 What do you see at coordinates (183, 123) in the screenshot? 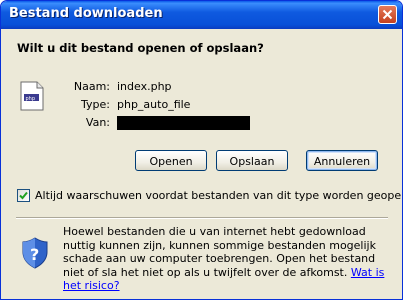
I see `file-source-redacted` at bounding box center [183, 123].